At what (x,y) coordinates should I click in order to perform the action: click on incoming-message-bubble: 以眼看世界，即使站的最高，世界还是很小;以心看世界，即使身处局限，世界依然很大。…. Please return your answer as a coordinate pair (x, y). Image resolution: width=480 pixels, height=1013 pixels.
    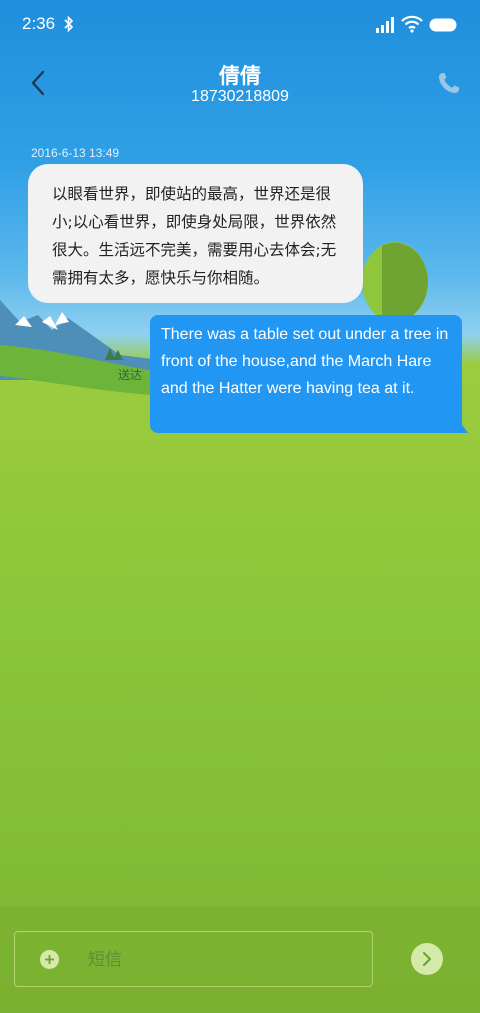
    Looking at the image, I should click on (195, 233).